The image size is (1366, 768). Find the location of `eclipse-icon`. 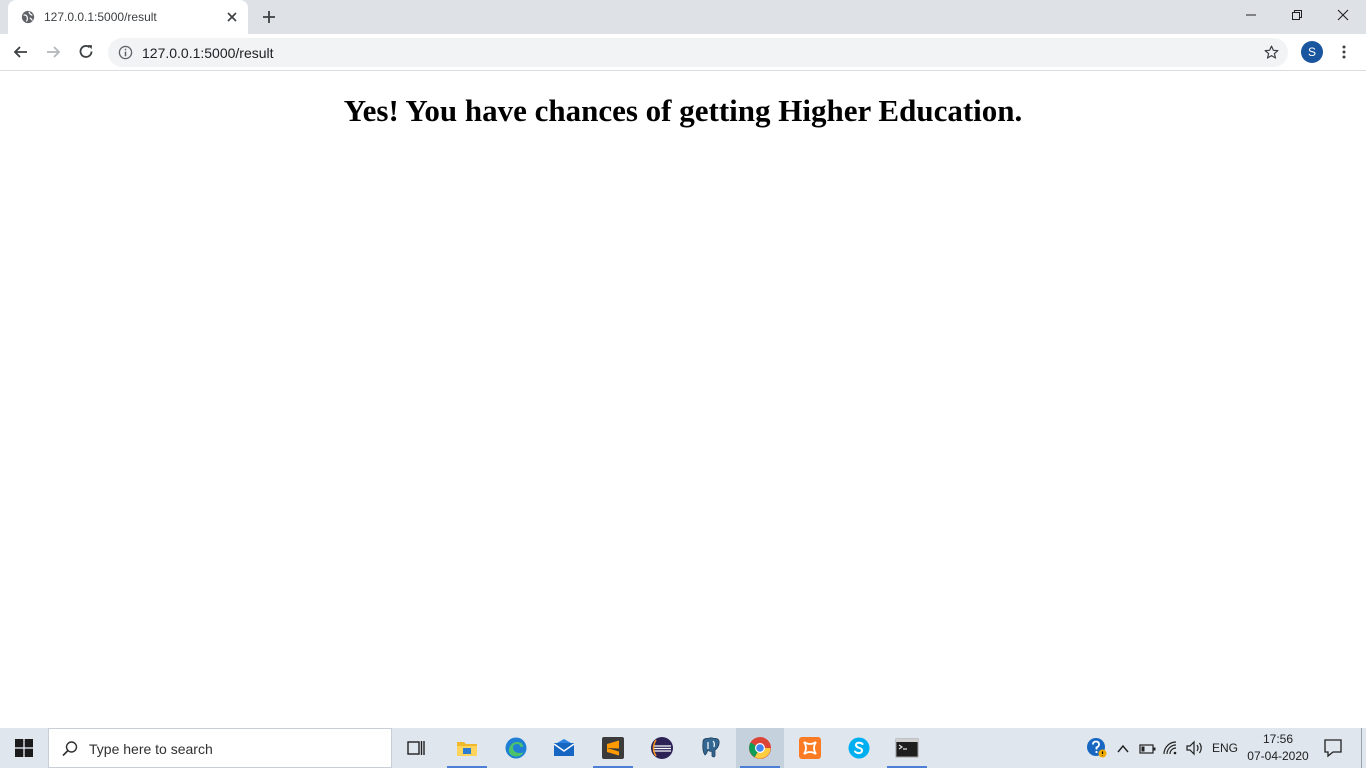

eclipse-icon is located at coordinates (662, 748).